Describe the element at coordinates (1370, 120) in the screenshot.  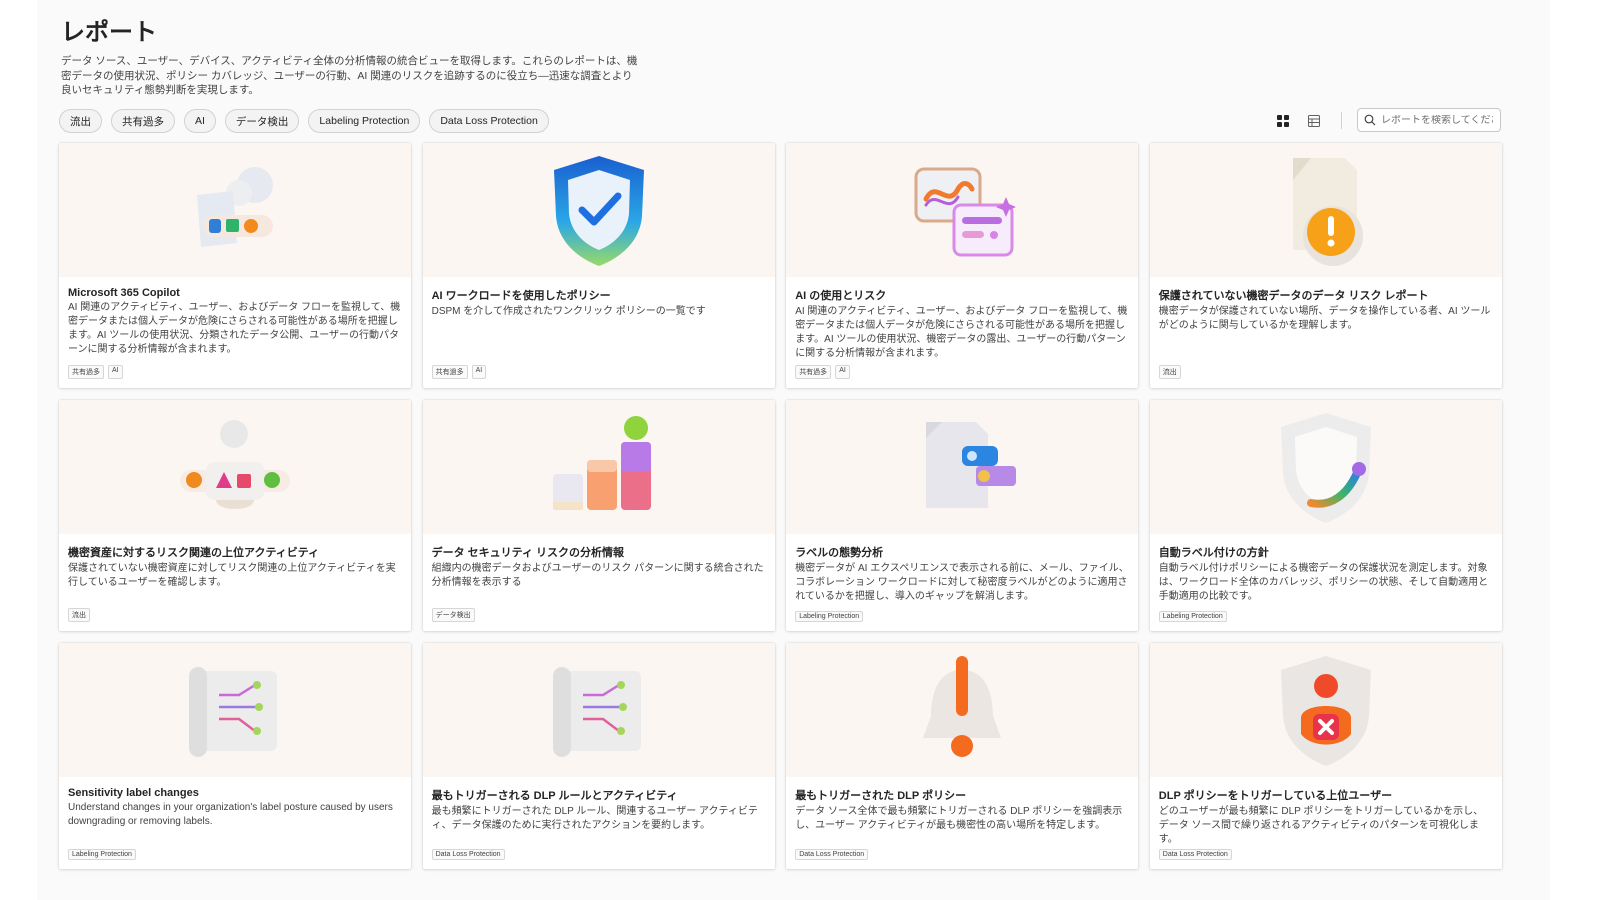
I see `search-icon` at that location.